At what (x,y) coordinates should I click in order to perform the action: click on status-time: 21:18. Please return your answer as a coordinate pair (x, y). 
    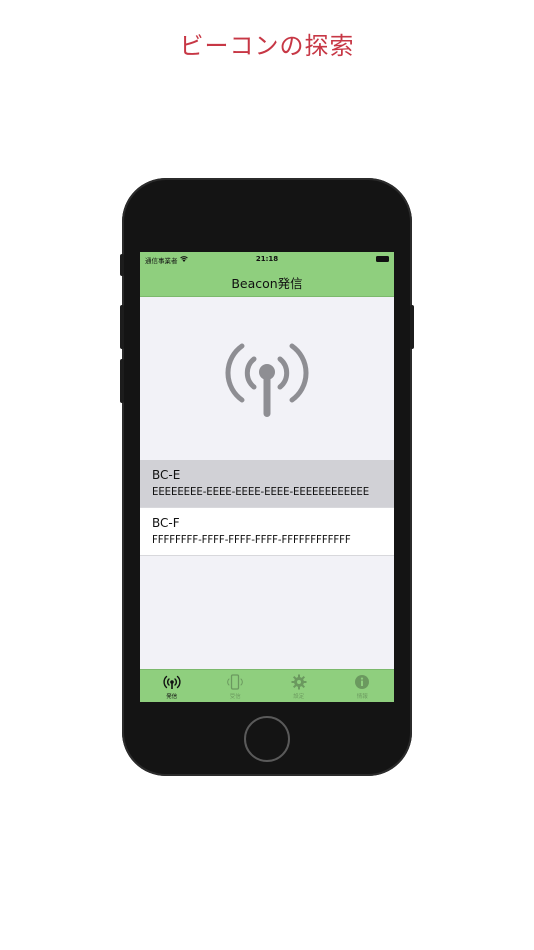
    Looking at the image, I should click on (267, 259).